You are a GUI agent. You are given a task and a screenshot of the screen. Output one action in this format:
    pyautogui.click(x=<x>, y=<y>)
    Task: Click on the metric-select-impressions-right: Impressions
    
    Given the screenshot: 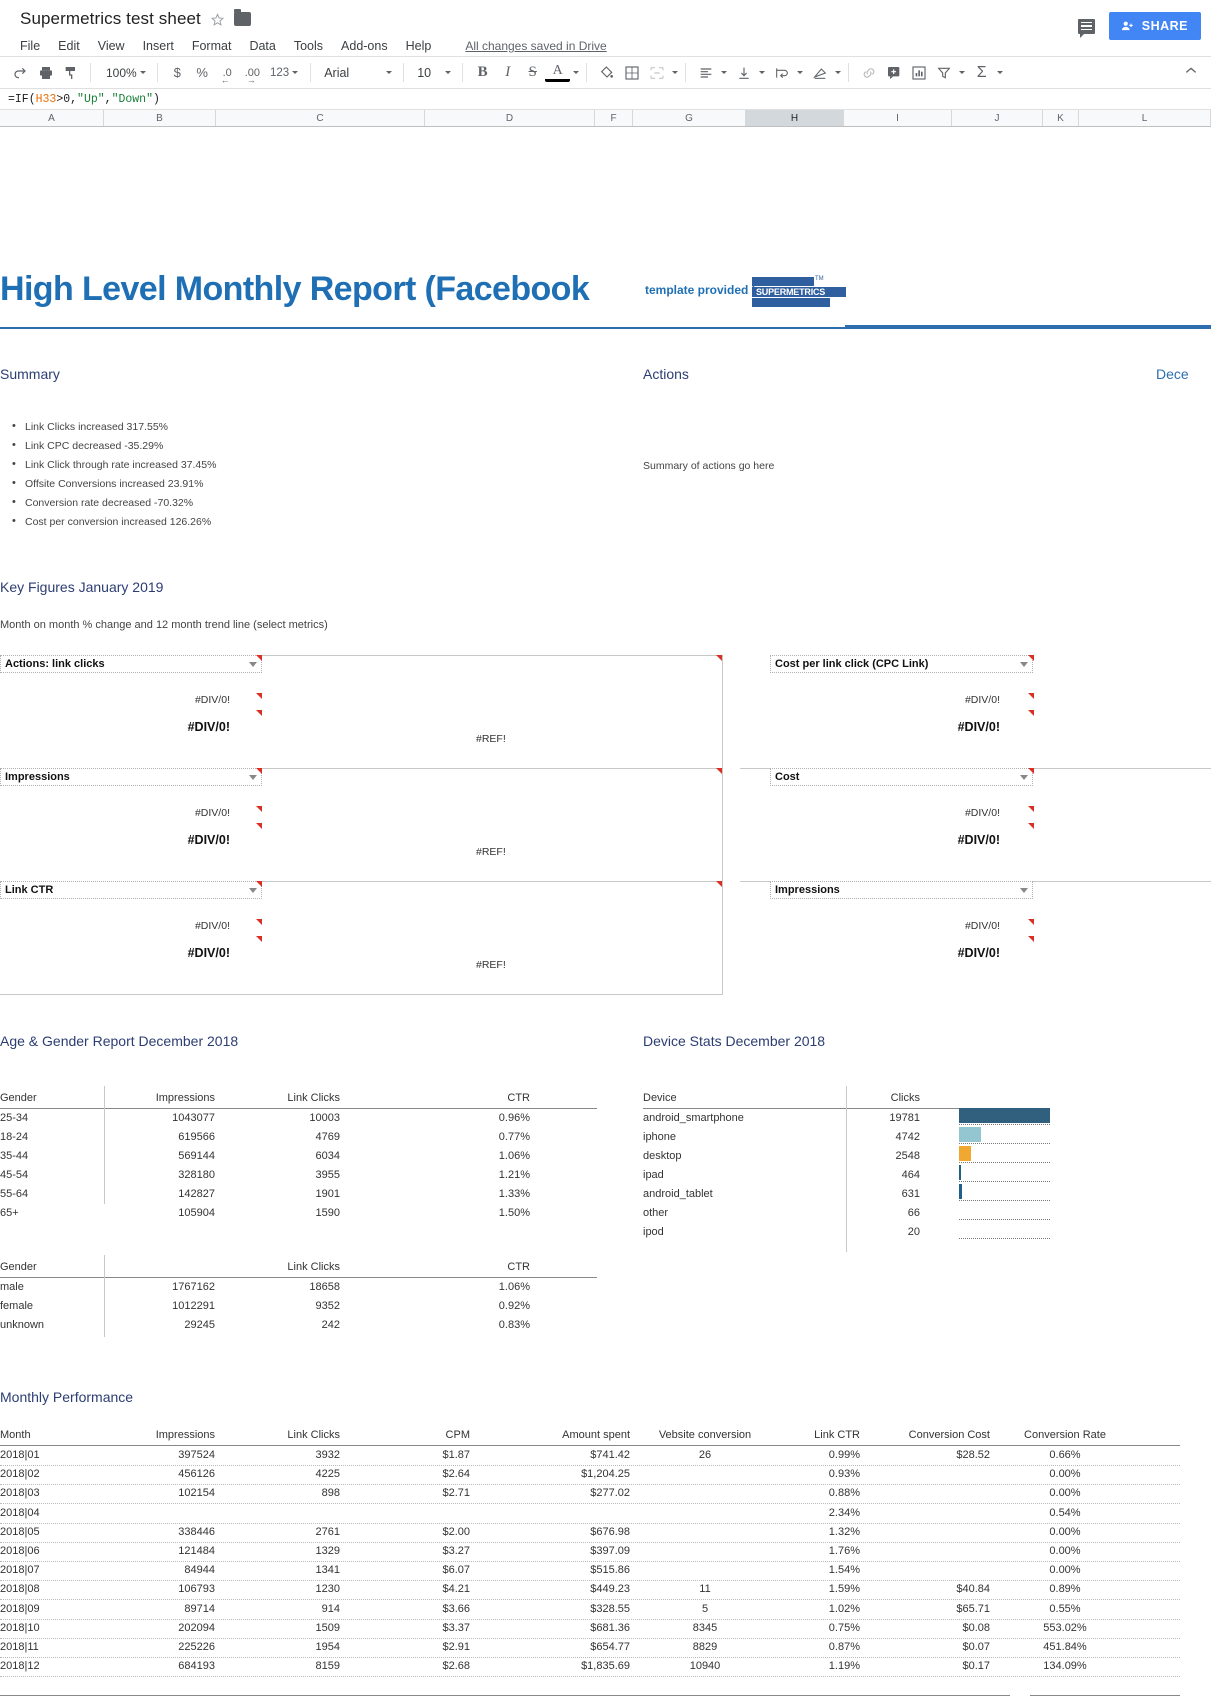 What is the action you would take?
    pyautogui.click(x=901, y=890)
    